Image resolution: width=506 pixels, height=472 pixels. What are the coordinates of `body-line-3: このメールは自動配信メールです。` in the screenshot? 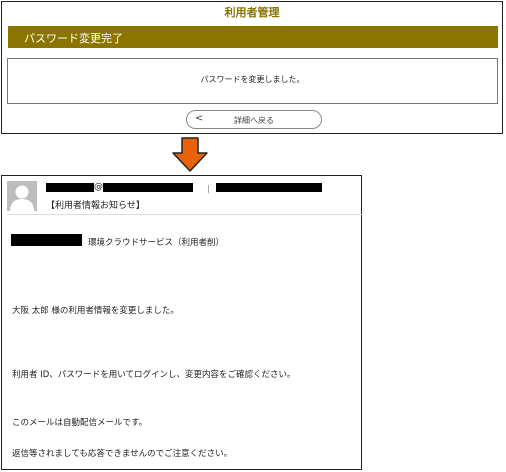 It's located at (80, 423).